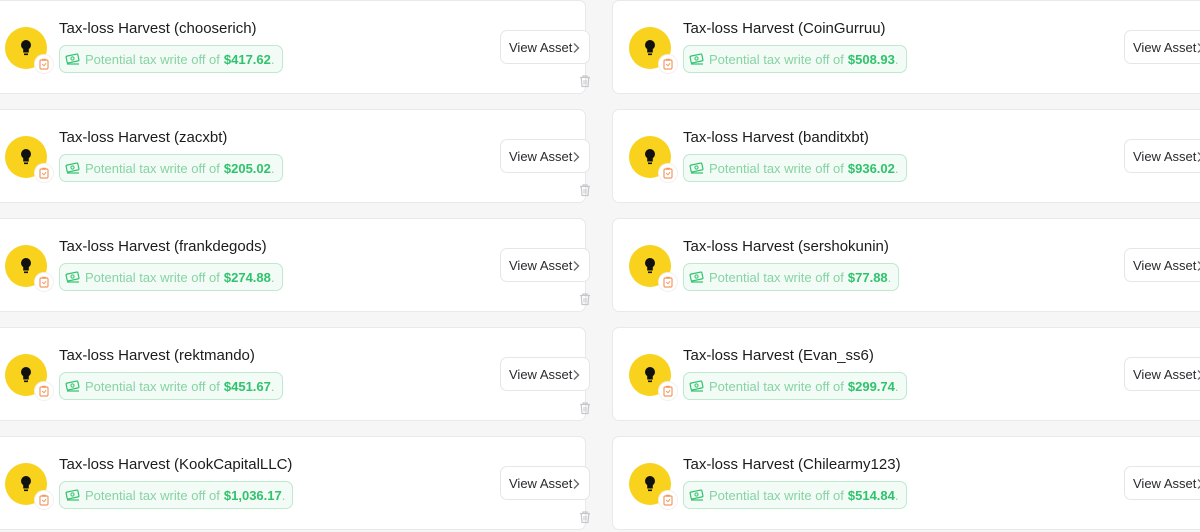 This screenshot has height=532, width=1200. I want to click on write-off-pill: Potential tax write off of $514.84., so click(795, 495).